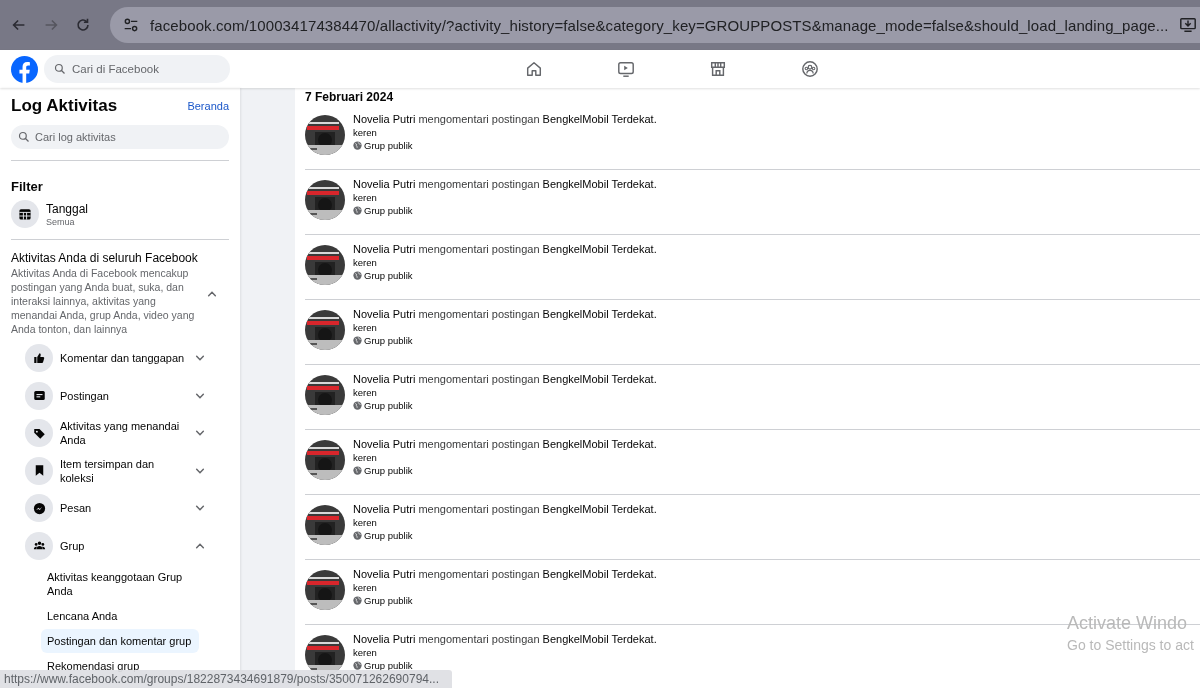 The height and width of the screenshot is (688, 1200). I want to click on category-item: Komentar dan tanggapan, so click(117, 358).